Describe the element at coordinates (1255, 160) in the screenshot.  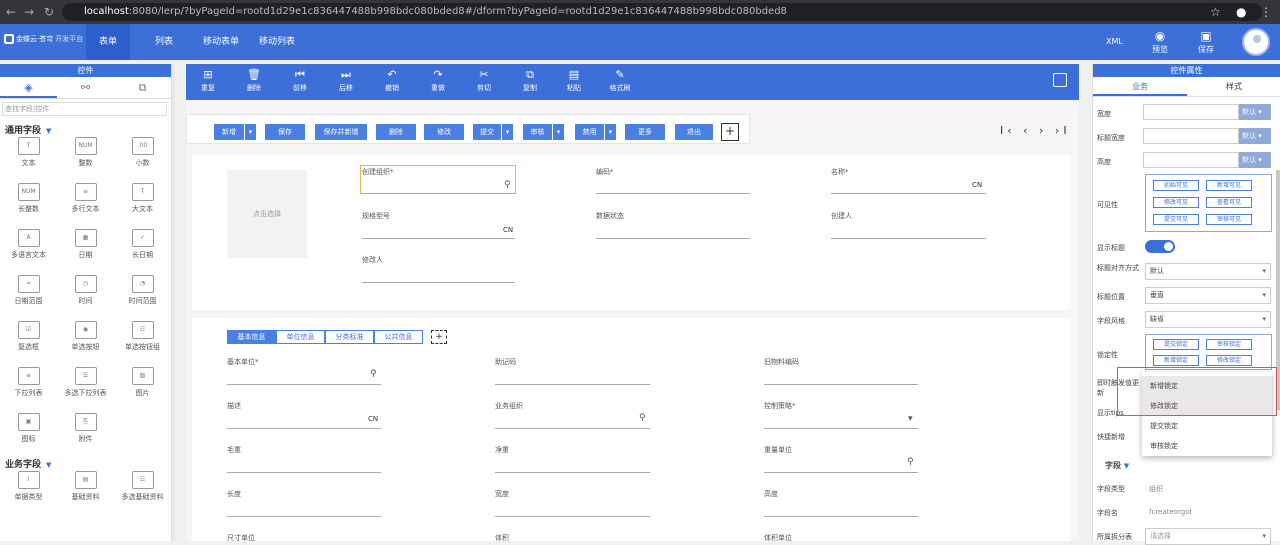
I see `height-default-select: 默认 ▾` at that location.